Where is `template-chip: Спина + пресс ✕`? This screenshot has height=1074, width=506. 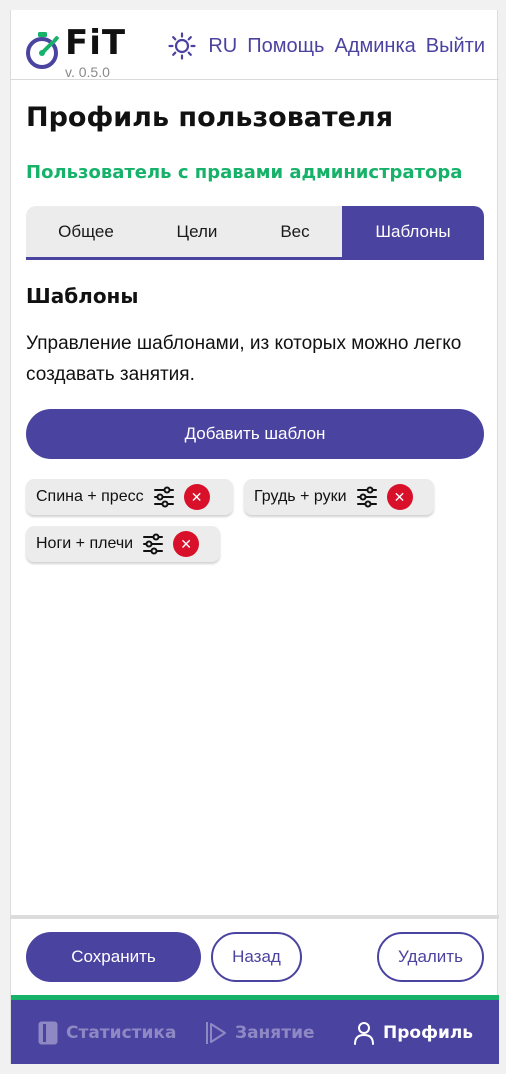
template-chip: Спина + пресс ✕ is located at coordinates (129, 497).